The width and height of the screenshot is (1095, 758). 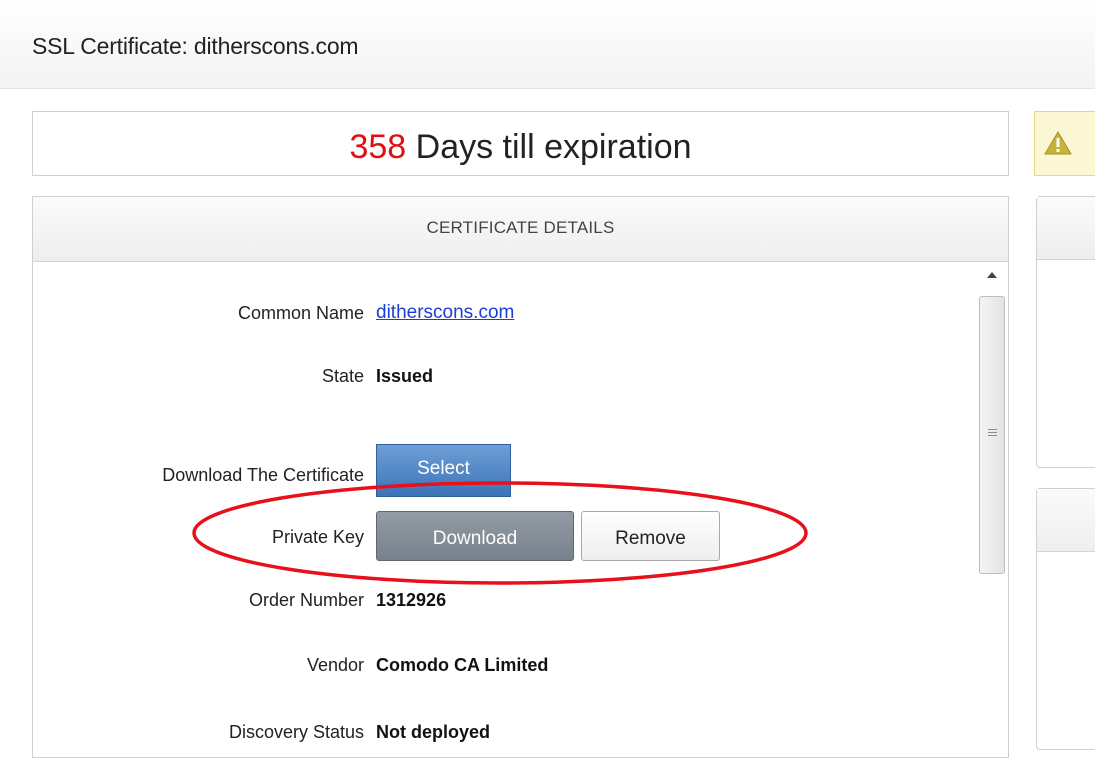 What do you see at coordinates (992, 275) in the screenshot?
I see `chevron-up-icon` at bounding box center [992, 275].